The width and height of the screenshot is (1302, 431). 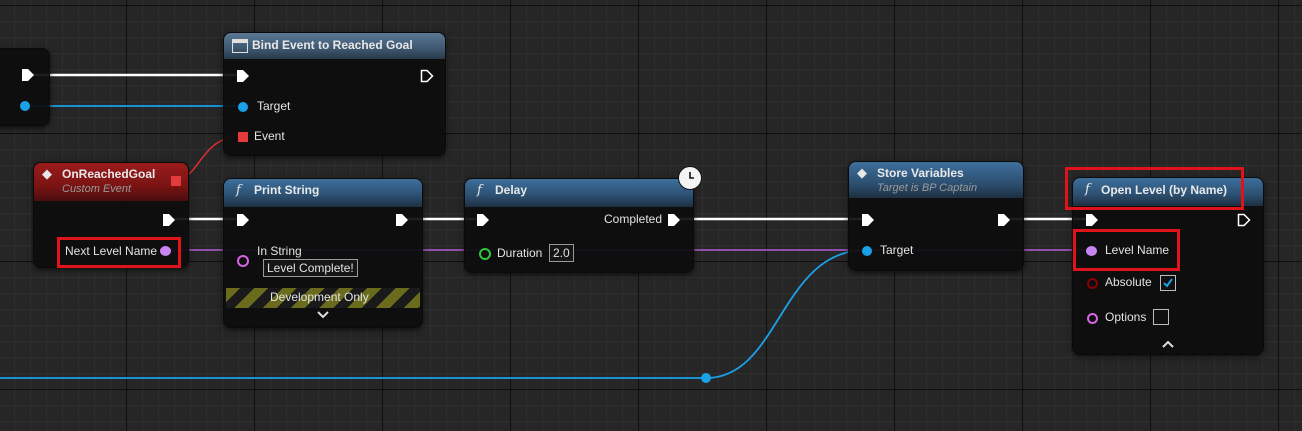 What do you see at coordinates (169, 220) in the screenshot?
I see `on-reached-goal-exec-out-pin` at bounding box center [169, 220].